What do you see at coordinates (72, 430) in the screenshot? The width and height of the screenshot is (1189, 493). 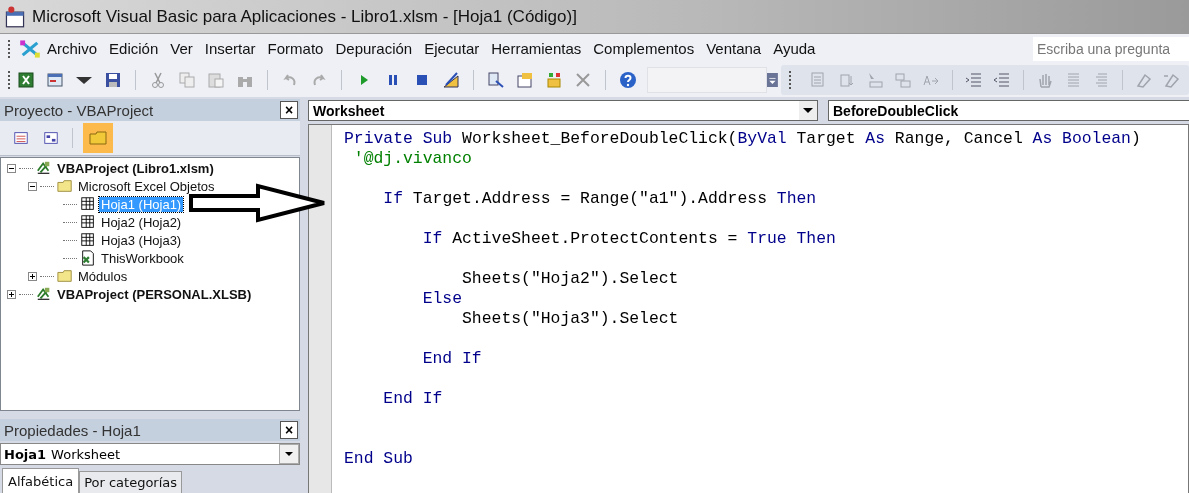 I see `pane-title: Propiedades - Hoja1` at bounding box center [72, 430].